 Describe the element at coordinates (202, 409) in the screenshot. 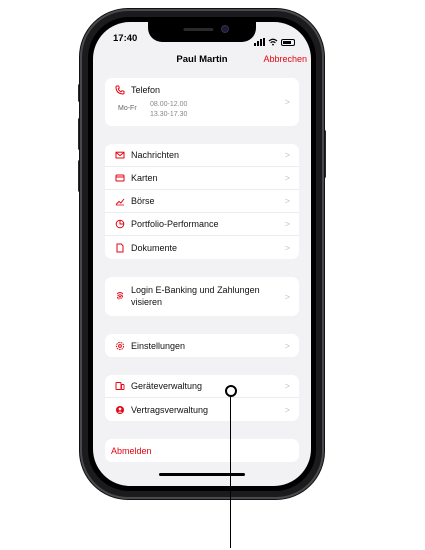

I see `menu-item-vertragsverwaltung: Vertragsverwaltung >` at that location.